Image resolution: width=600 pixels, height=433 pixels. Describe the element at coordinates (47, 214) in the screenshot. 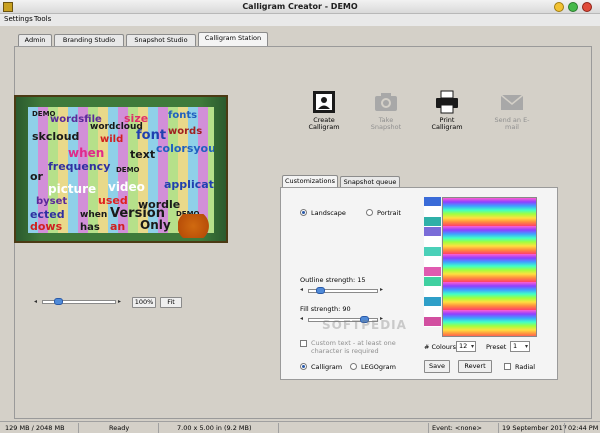

I see `cloud-word: ected` at that location.